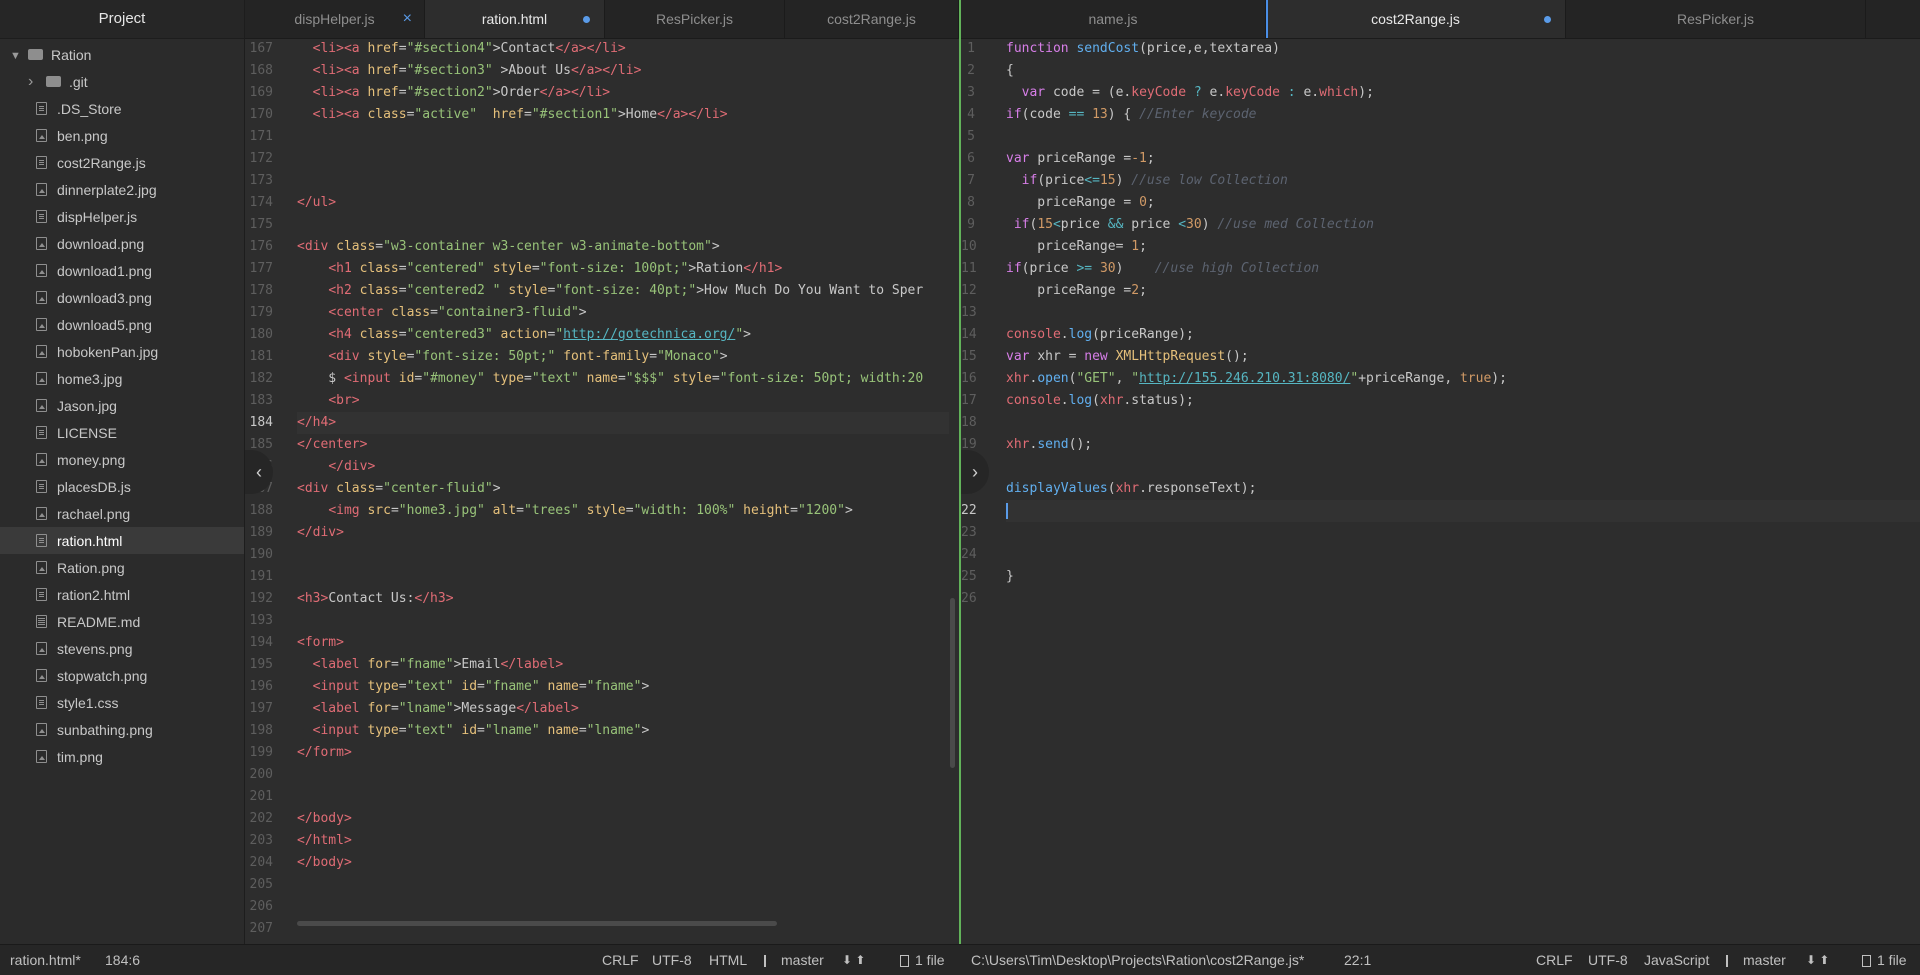  What do you see at coordinates (1463, 357) in the screenshot?
I see `code-line: var xhr = new XMLHttpRequest();` at bounding box center [1463, 357].